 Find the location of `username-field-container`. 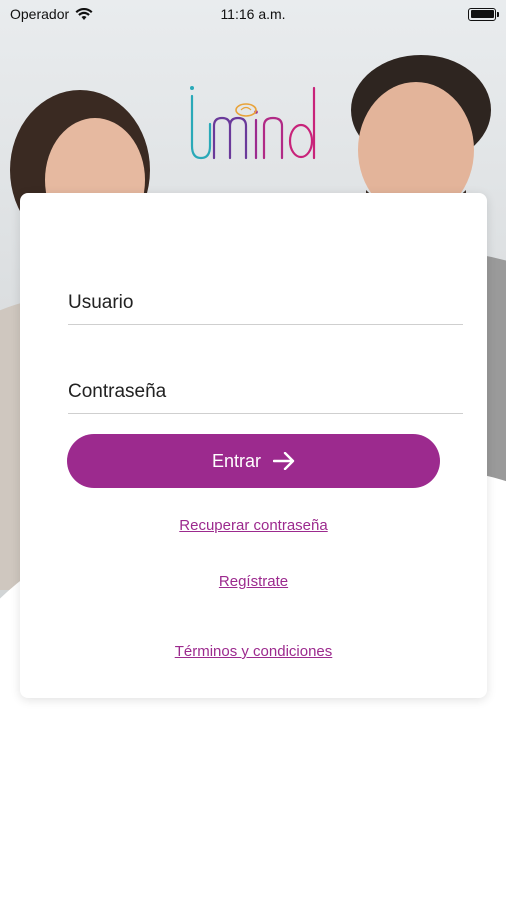

username-field-container is located at coordinates (265, 302).